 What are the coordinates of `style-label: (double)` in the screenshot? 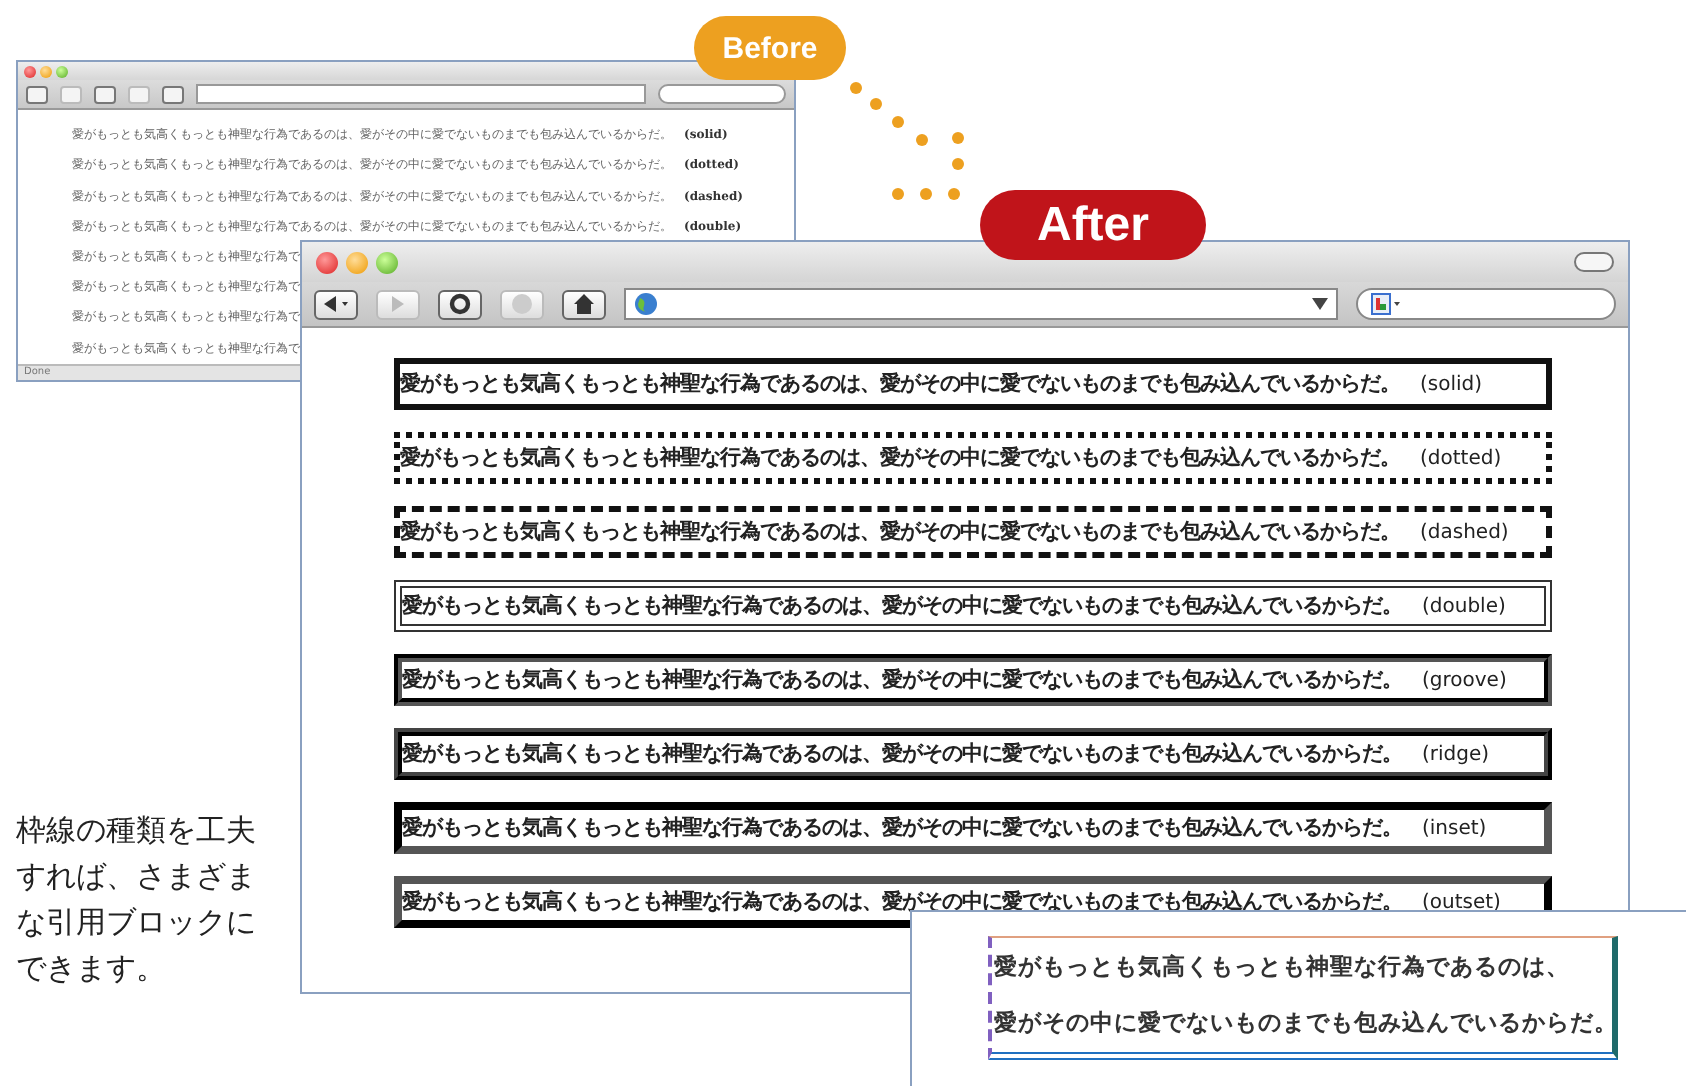 It's located at (1464, 606).